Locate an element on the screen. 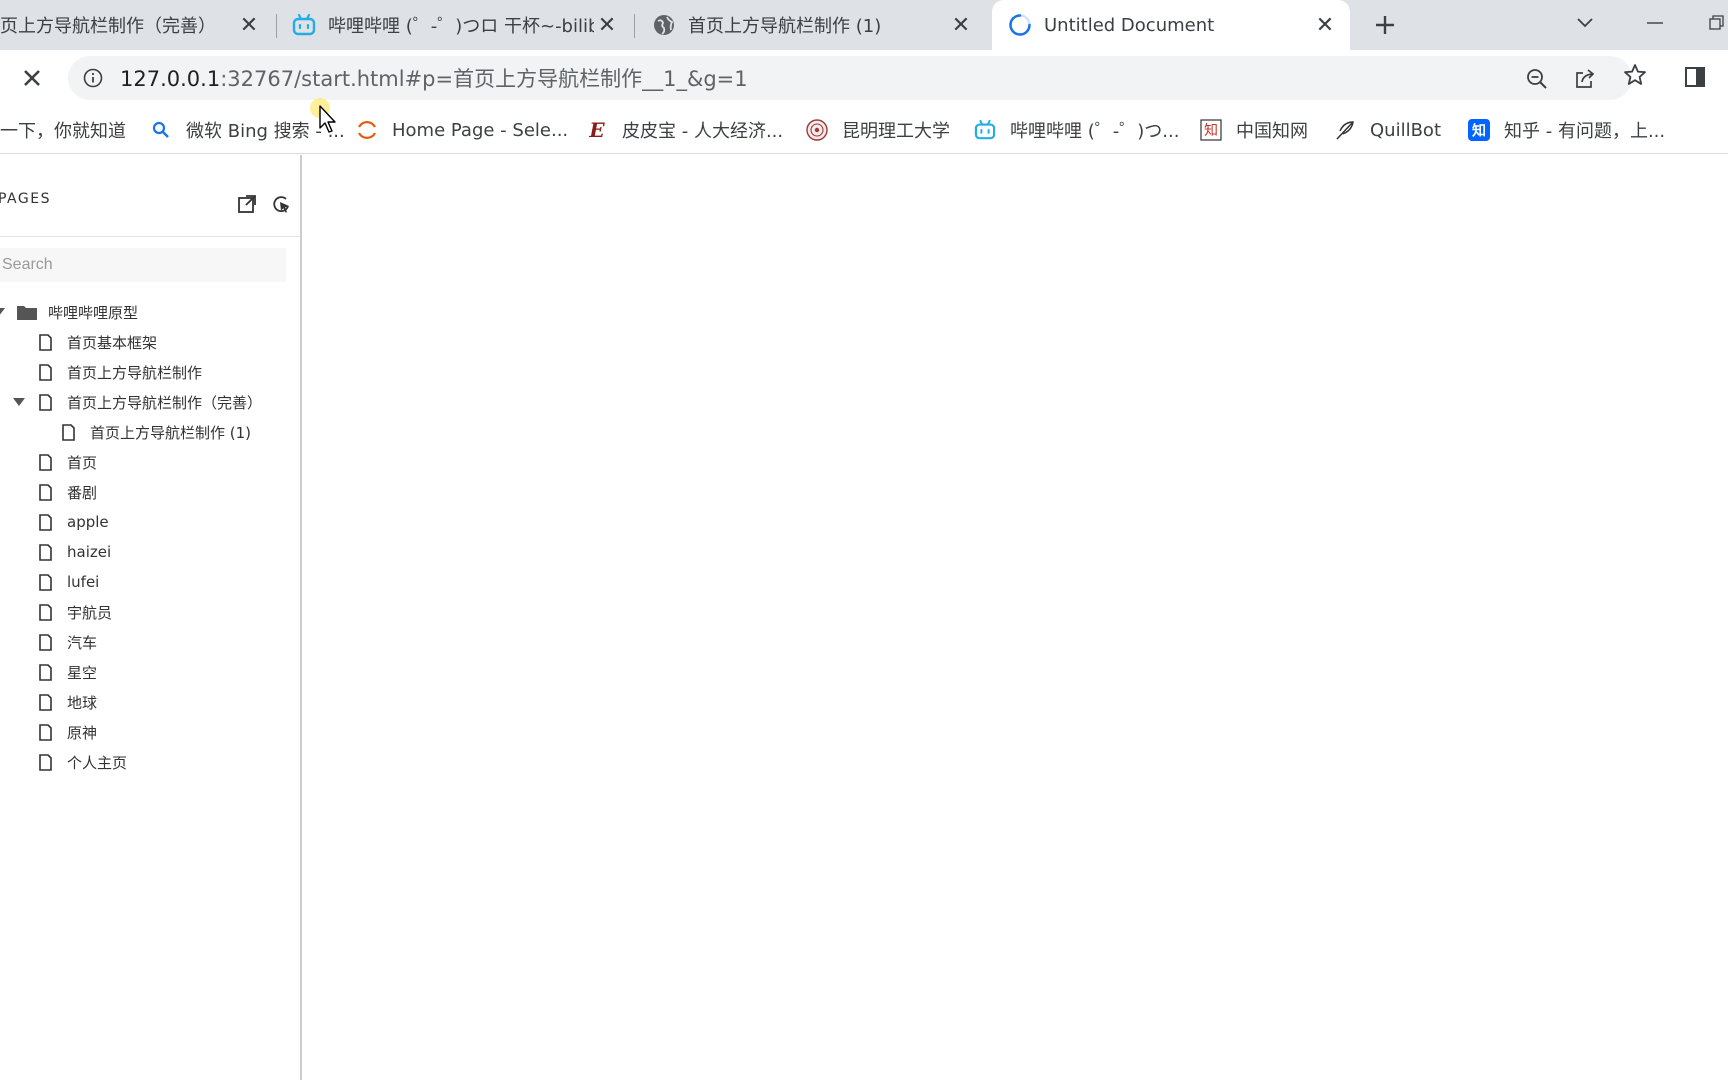  tree-label: 哔哩哔哩原型 is located at coordinates (93, 312).